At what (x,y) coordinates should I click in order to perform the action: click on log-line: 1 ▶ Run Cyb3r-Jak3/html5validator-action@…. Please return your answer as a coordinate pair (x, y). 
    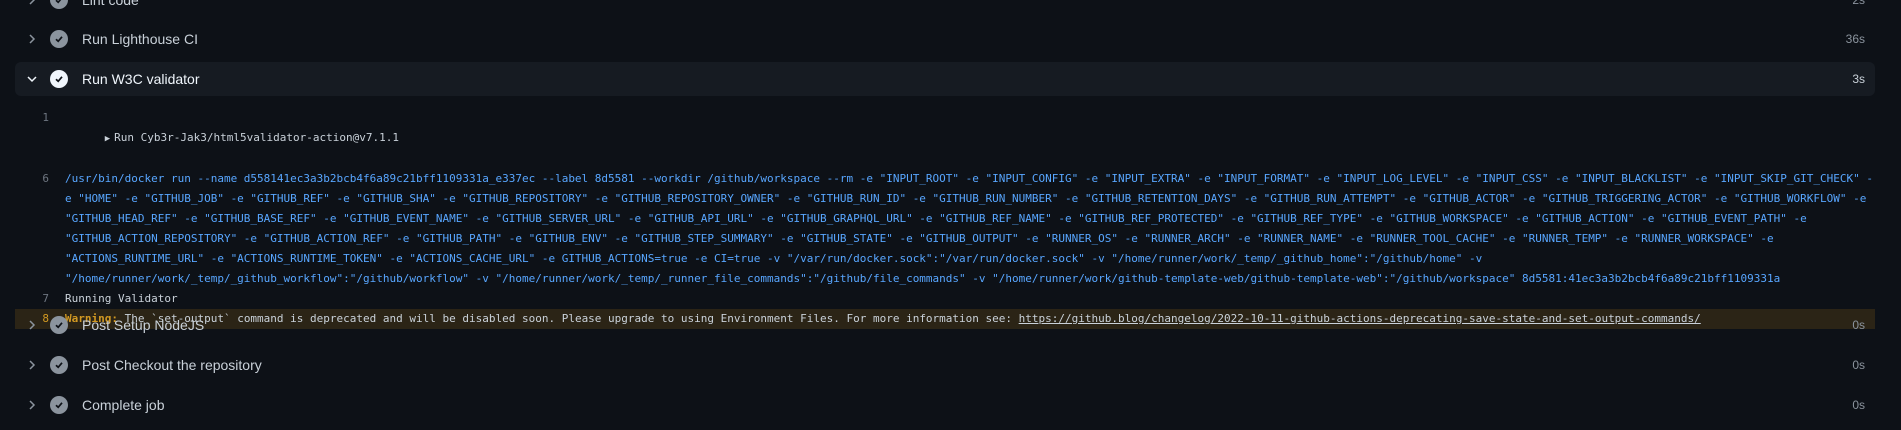
    Looking at the image, I should click on (945, 138).